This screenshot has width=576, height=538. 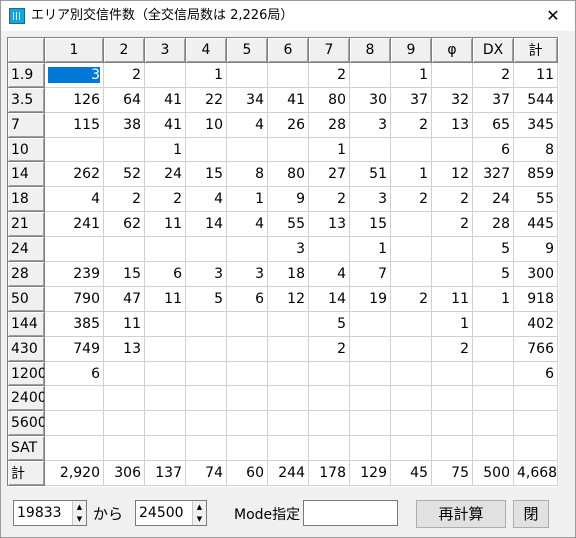 What do you see at coordinates (165, 473) in the screenshot?
I see `grid-cell: 137` at bounding box center [165, 473].